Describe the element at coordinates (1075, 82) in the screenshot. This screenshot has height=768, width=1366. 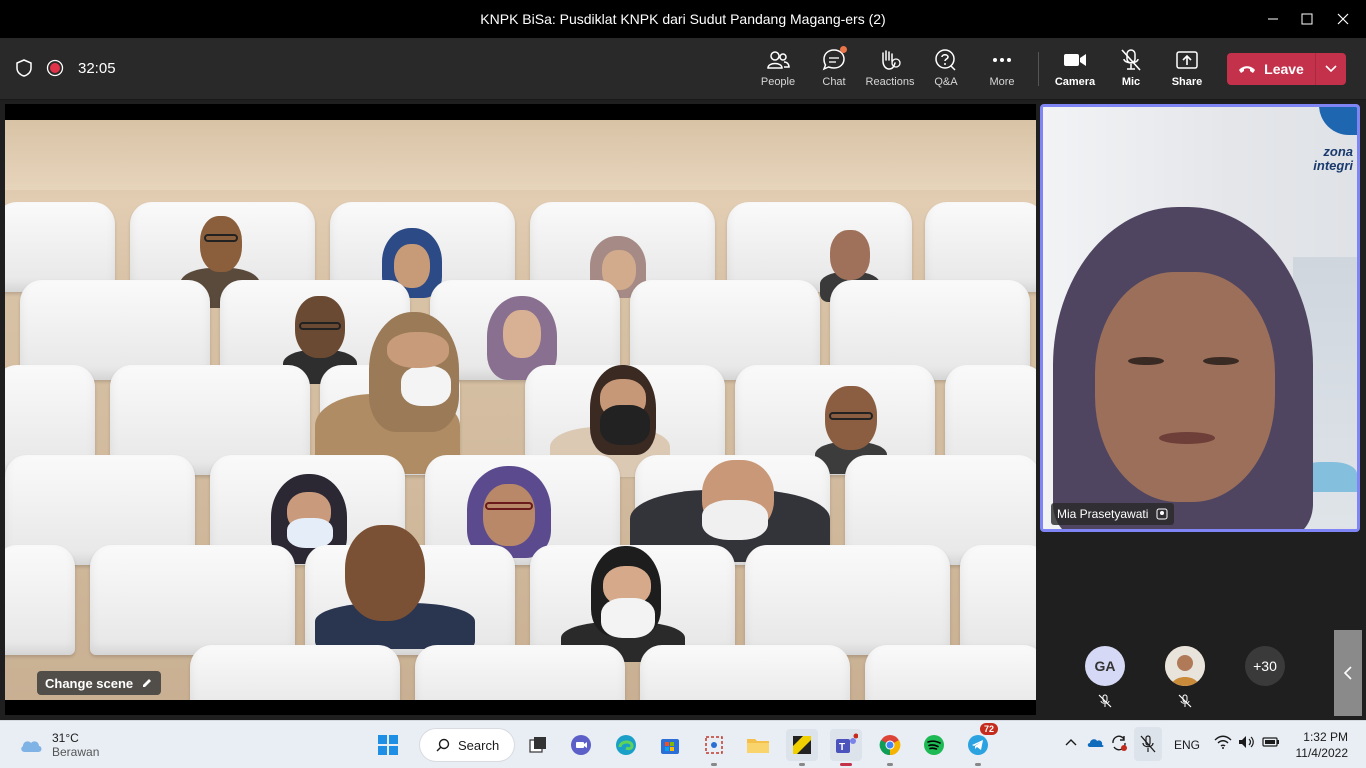
I see `camera-label: Camera` at that location.